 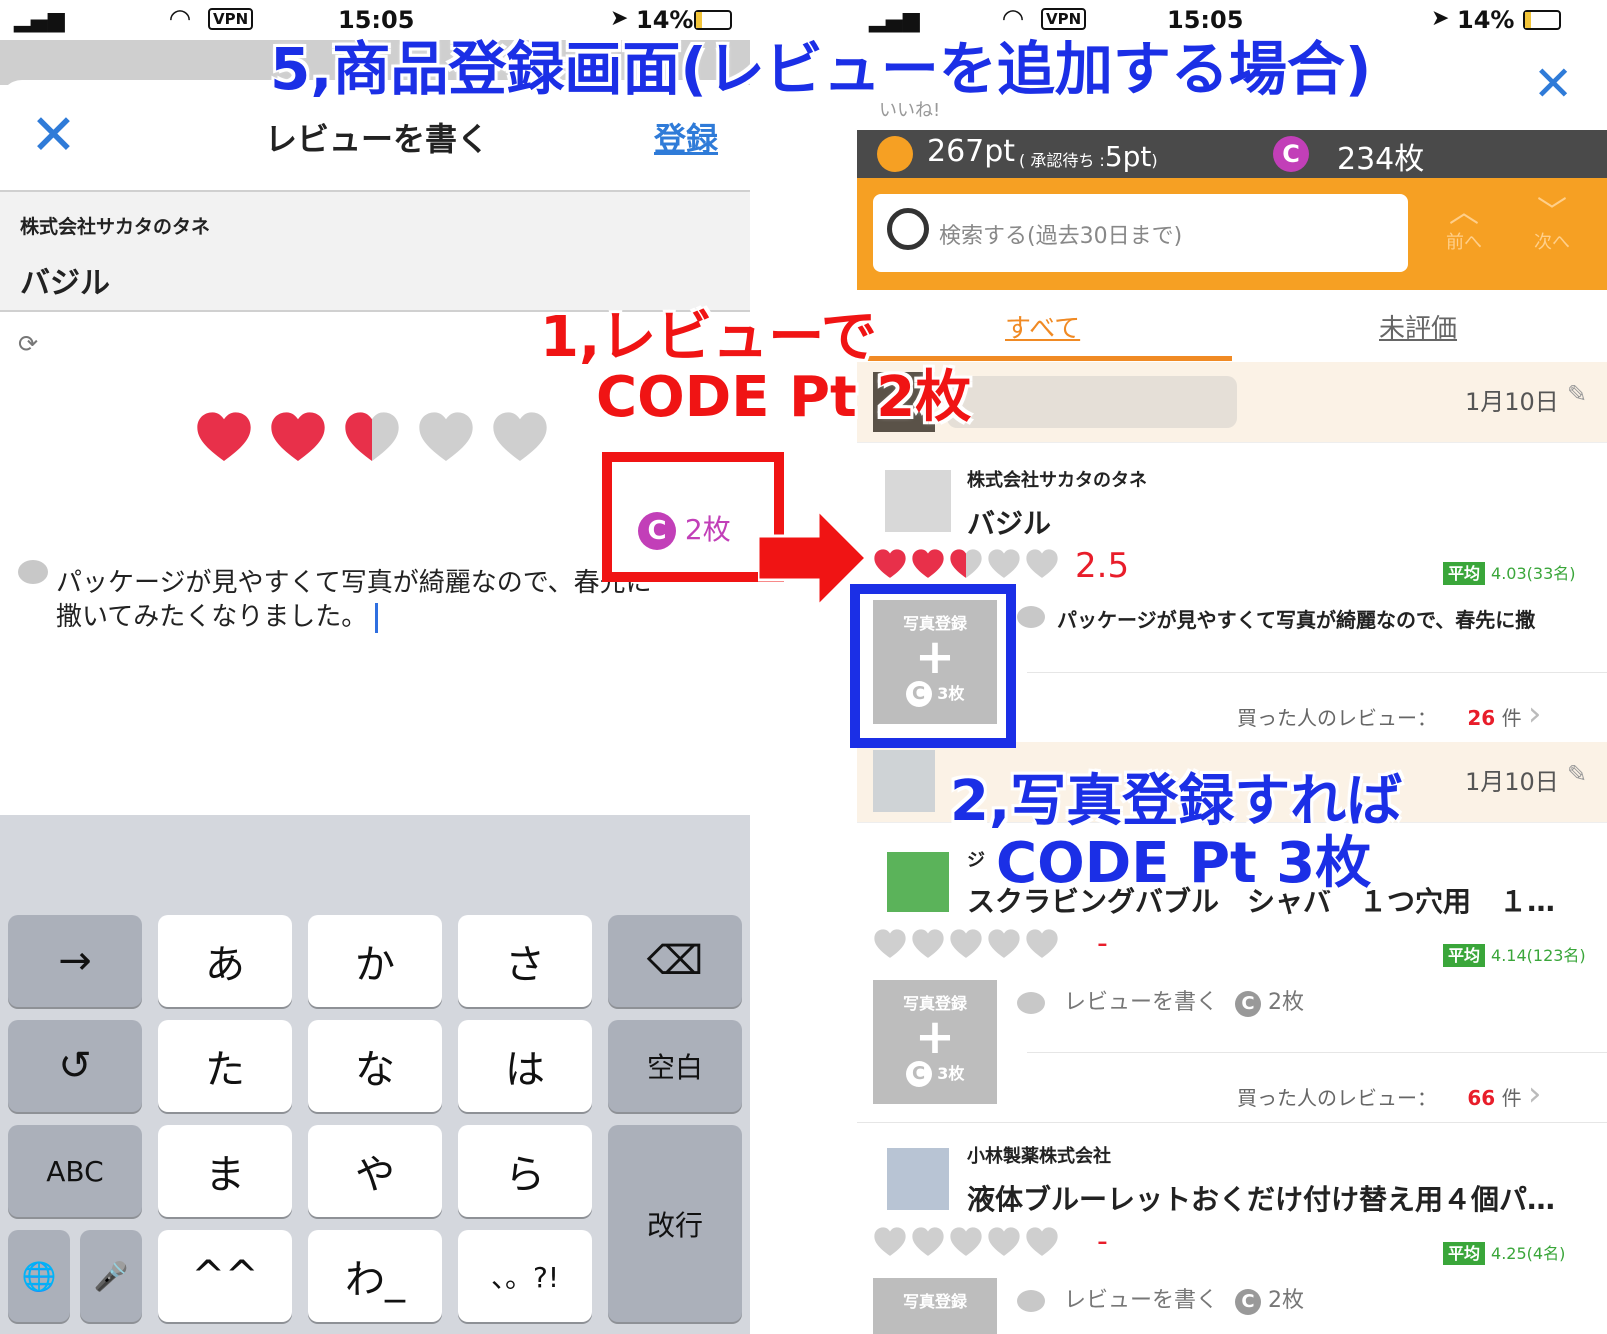 I want to click on key-r4-3: わ_, so click(x=375, y=1276).